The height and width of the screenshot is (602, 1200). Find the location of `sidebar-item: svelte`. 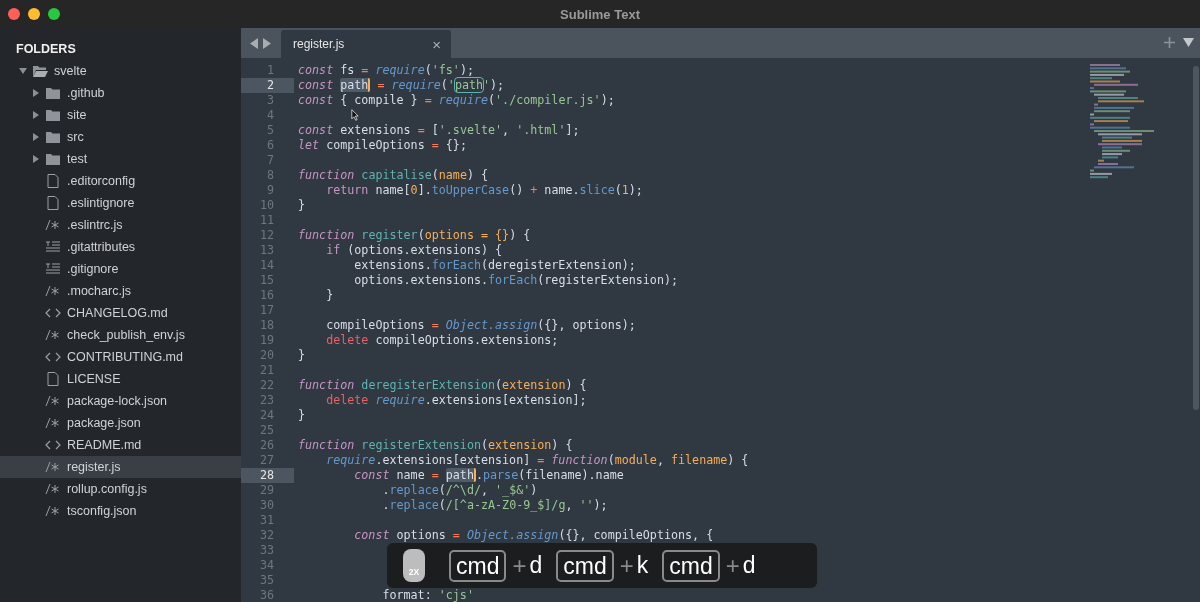

sidebar-item: svelte is located at coordinates (120, 71).